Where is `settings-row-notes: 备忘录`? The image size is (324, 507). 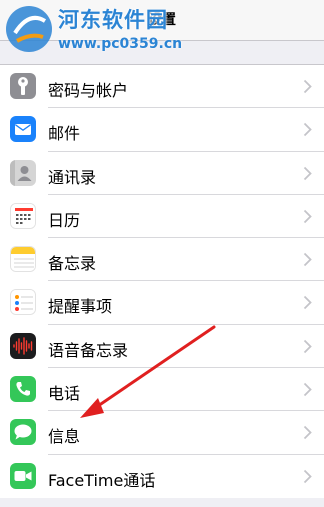 settings-row-notes: 备忘录 is located at coordinates (162, 260).